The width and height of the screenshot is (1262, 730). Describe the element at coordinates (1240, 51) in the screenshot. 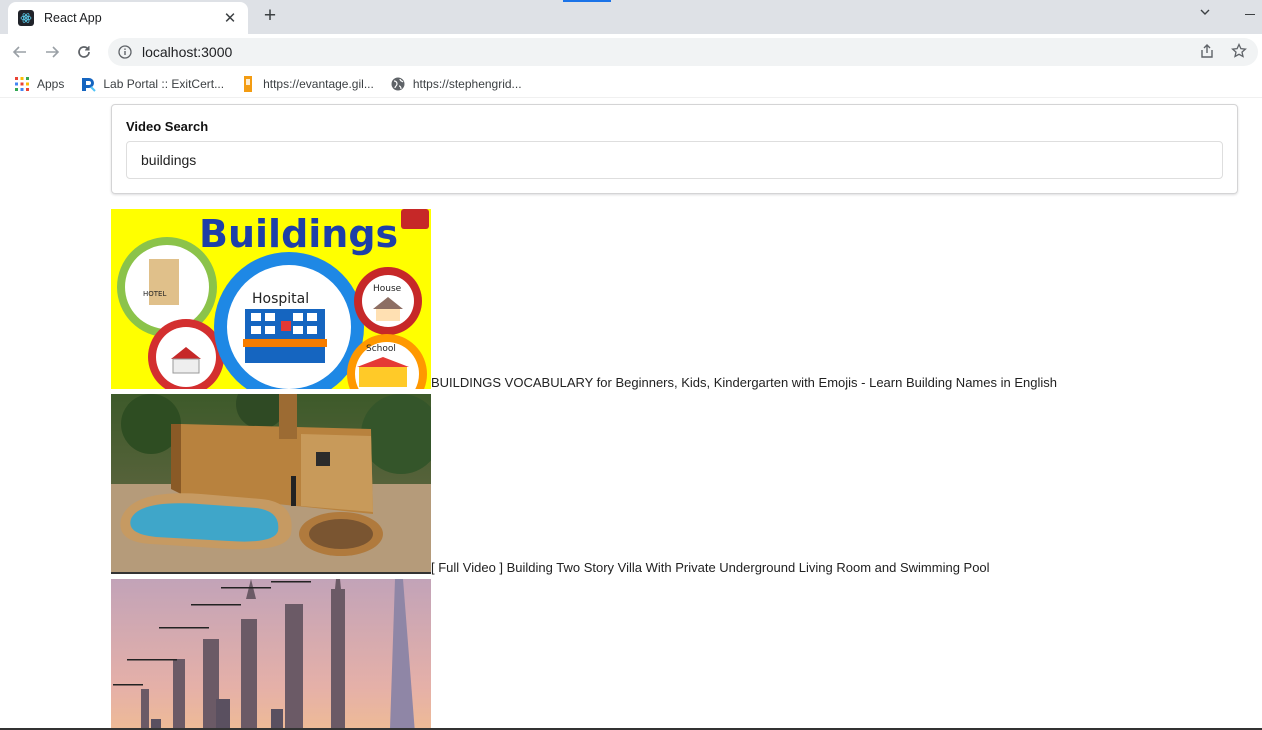

I see `star-icon` at that location.